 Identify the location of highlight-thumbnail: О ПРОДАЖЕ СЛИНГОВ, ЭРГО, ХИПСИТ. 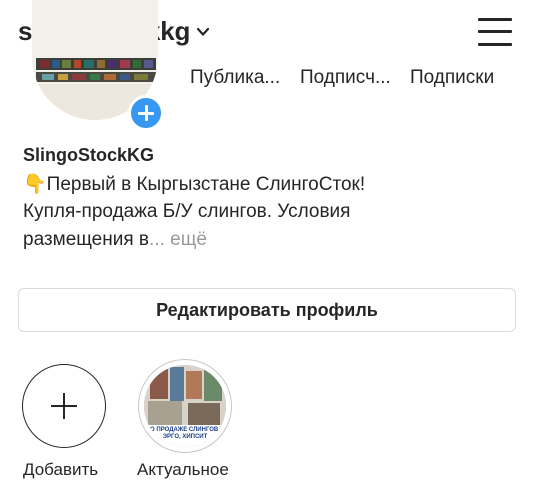
(185, 406).